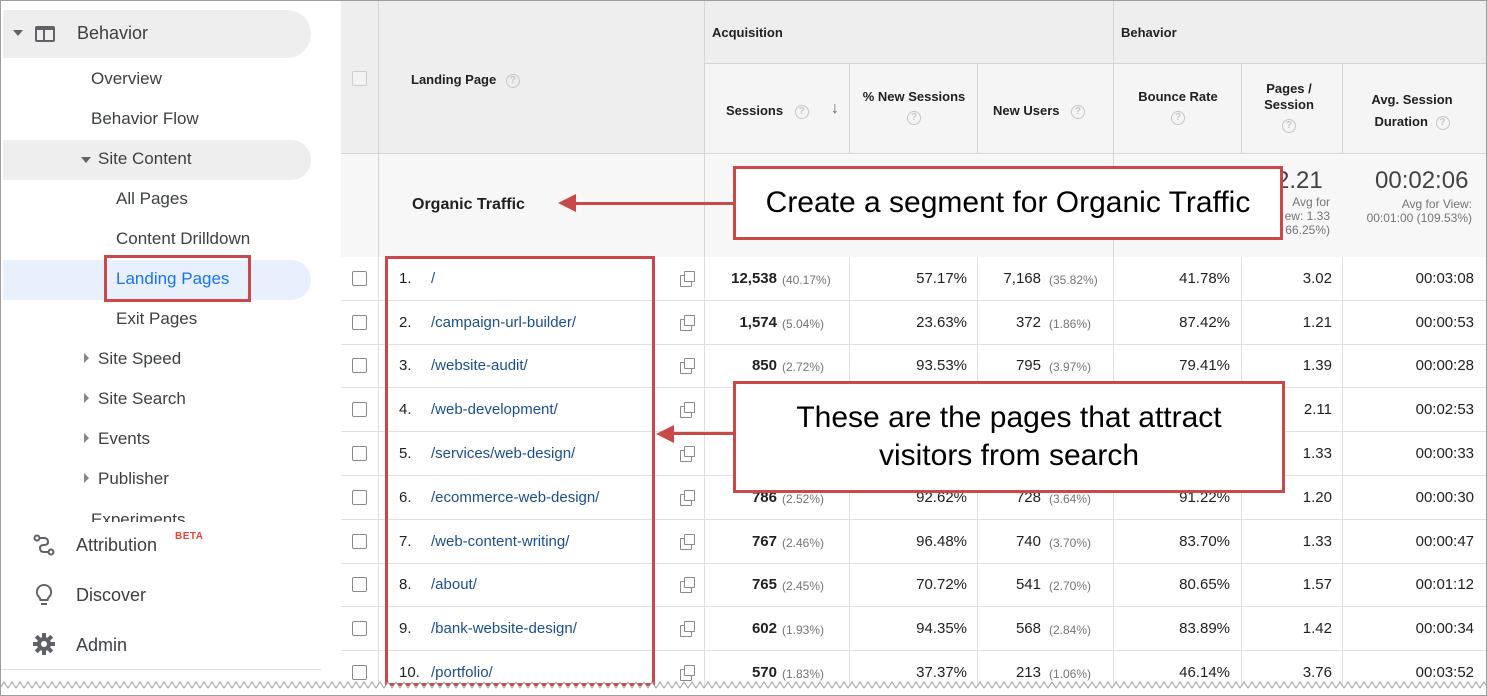 The height and width of the screenshot is (696, 1487). Describe the element at coordinates (1009, 455) in the screenshot. I see `callout-pages-line2: visitors from search` at that location.